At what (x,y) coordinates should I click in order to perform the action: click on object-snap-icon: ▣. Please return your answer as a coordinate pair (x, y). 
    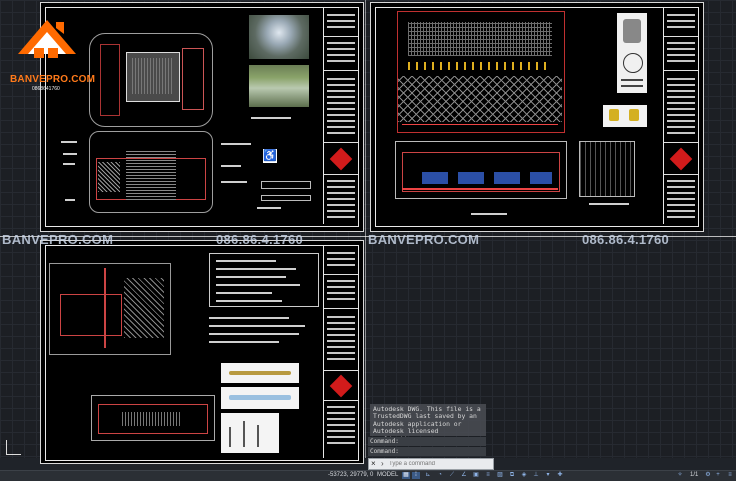
    Looking at the image, I should click on (476, 475).